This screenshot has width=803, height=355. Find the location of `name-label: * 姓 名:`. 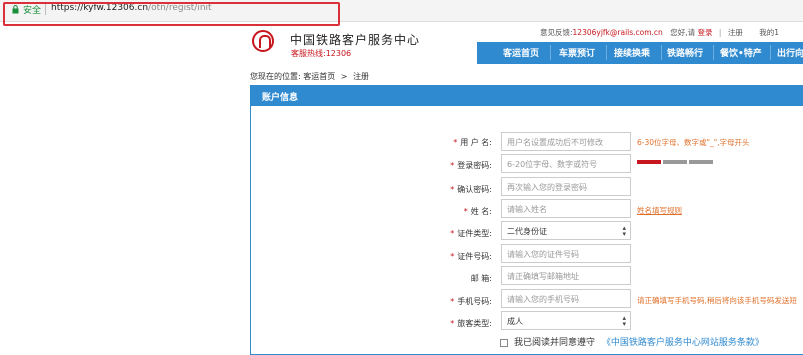

name-label: * 姓 名: is located at coordinates (477, 211).